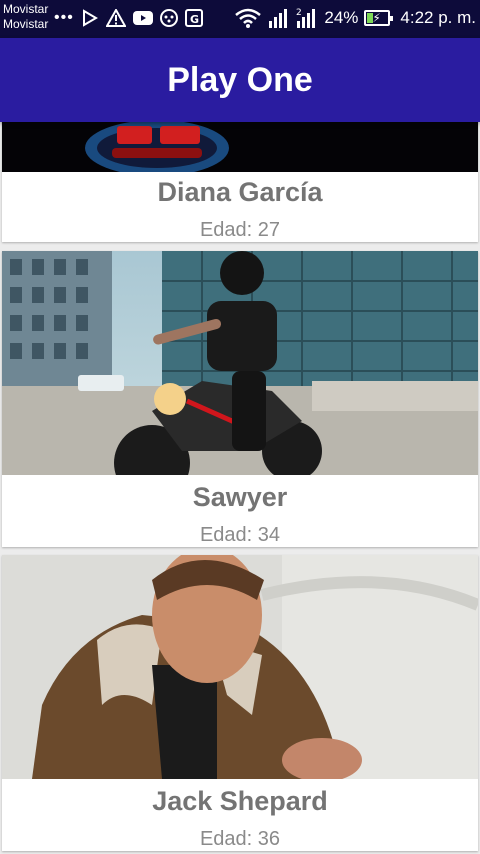 This screenshot has width=480, height=854. What do you see at coordinates (115, 18) in the screenshot?
I see `warning-icon` at bounding box center [115, 18].